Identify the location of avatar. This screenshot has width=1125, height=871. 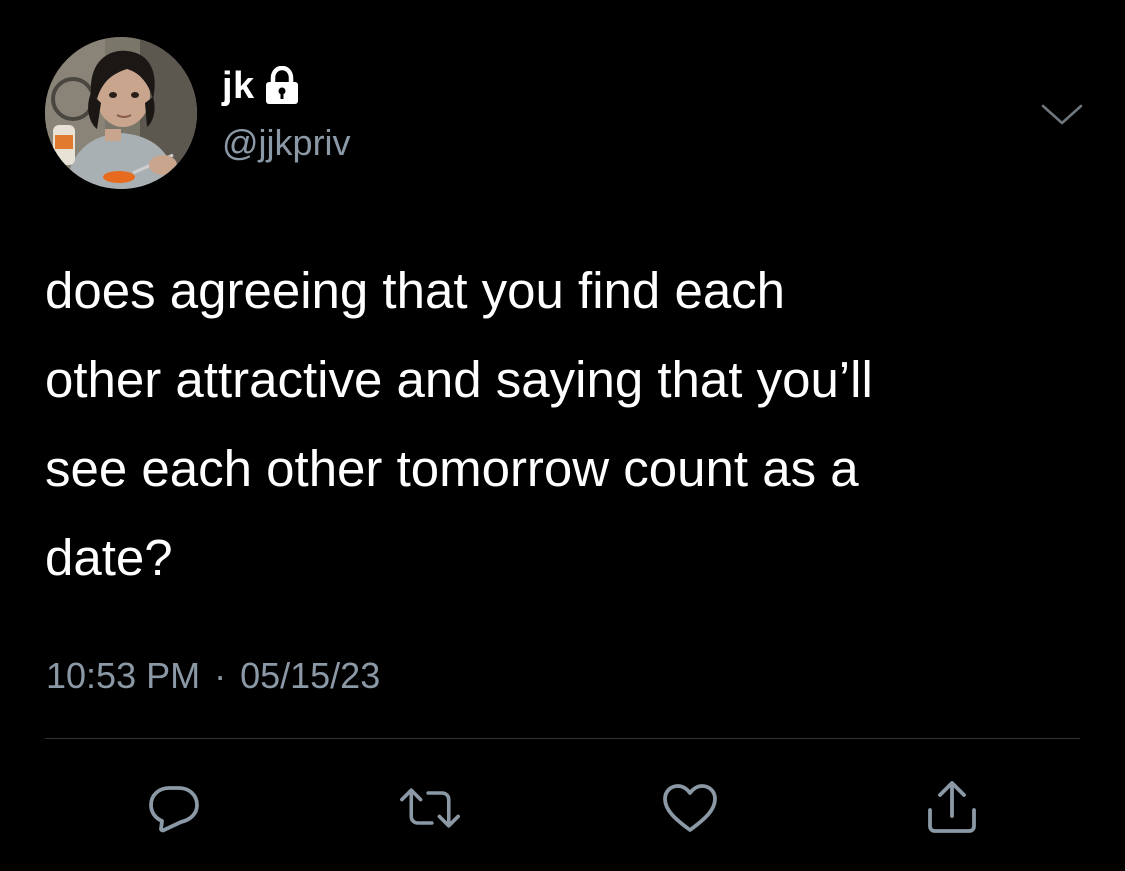
(121, 113).